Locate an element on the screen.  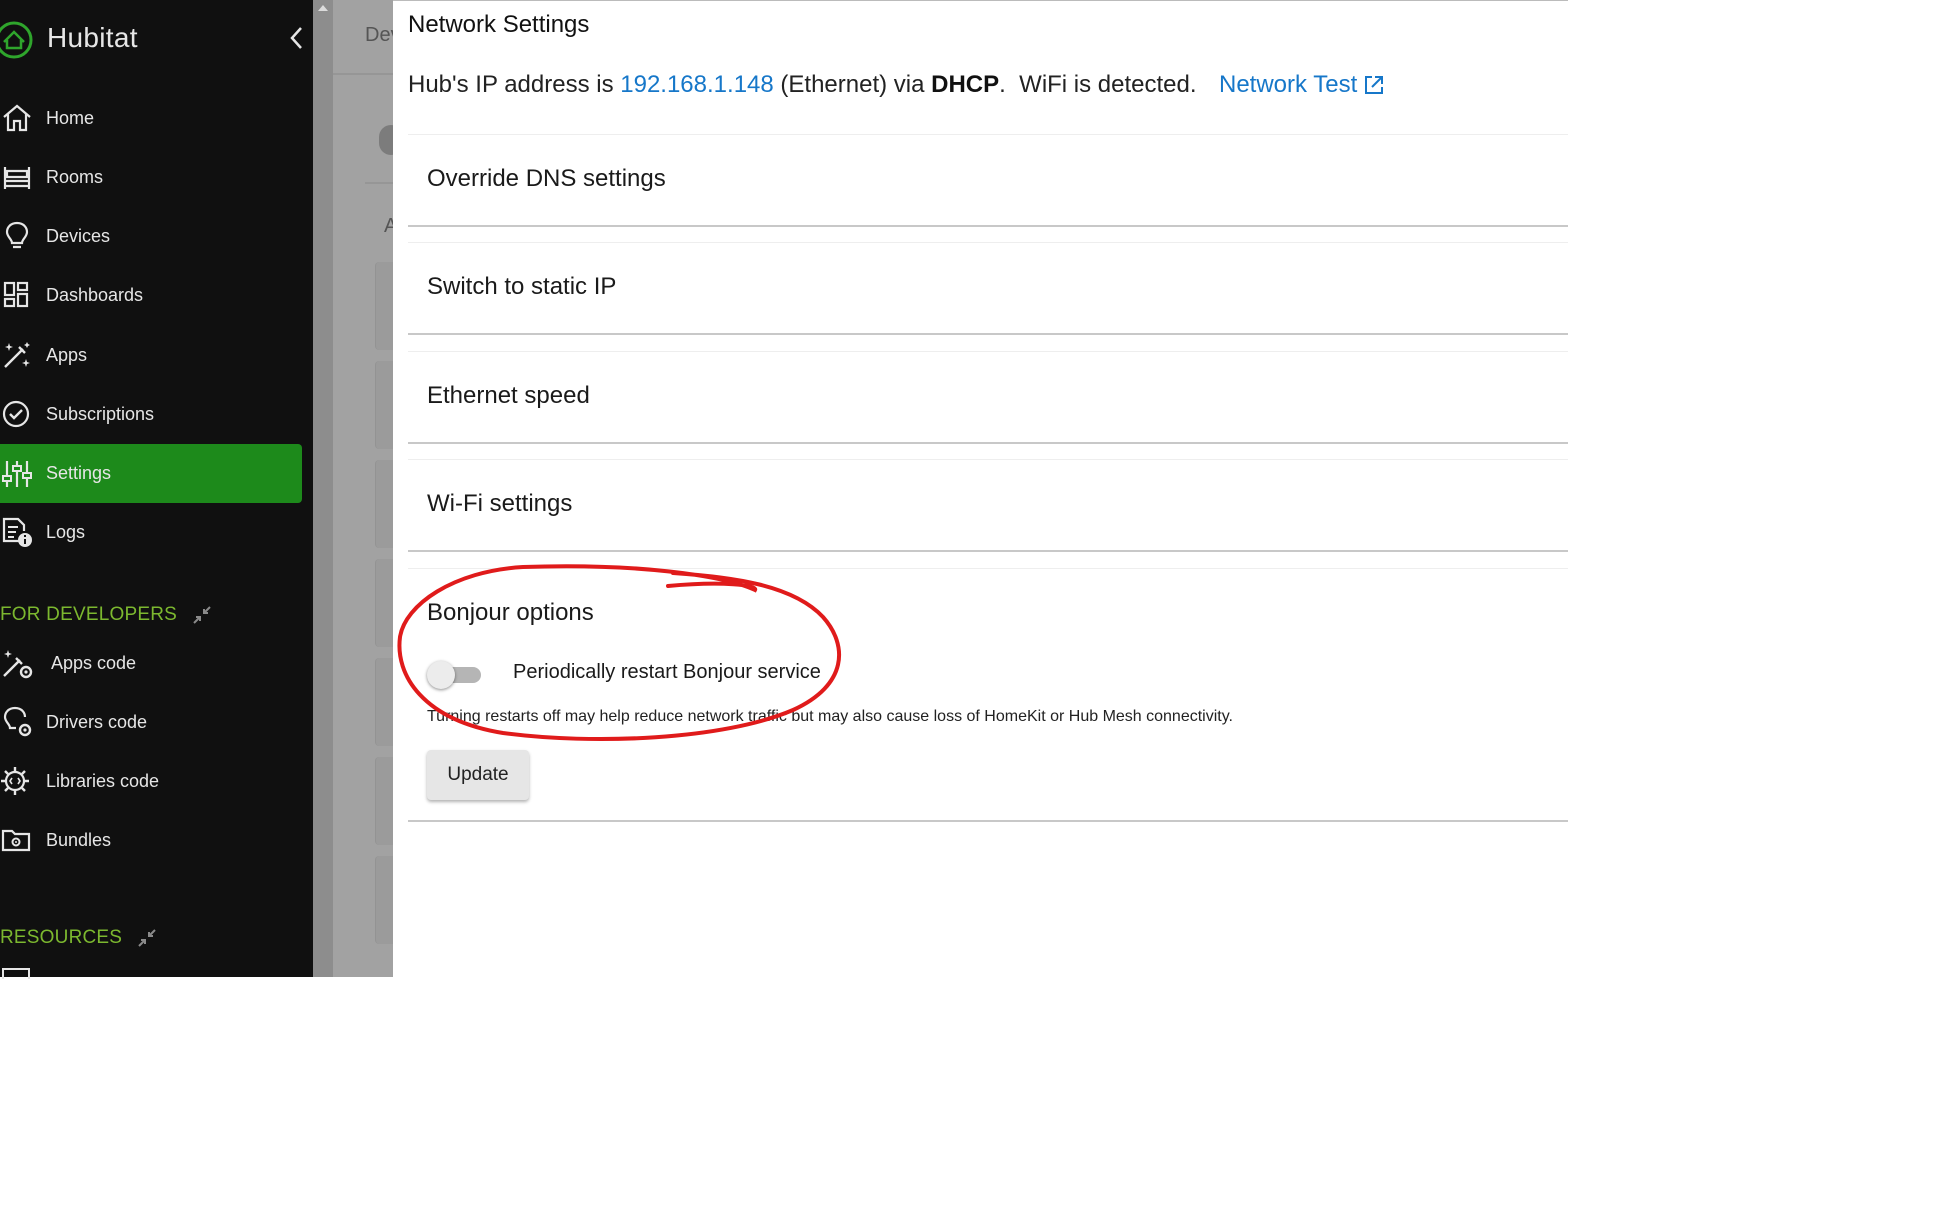
sidebar-item-home: Home is located at coordinates (151, 118).